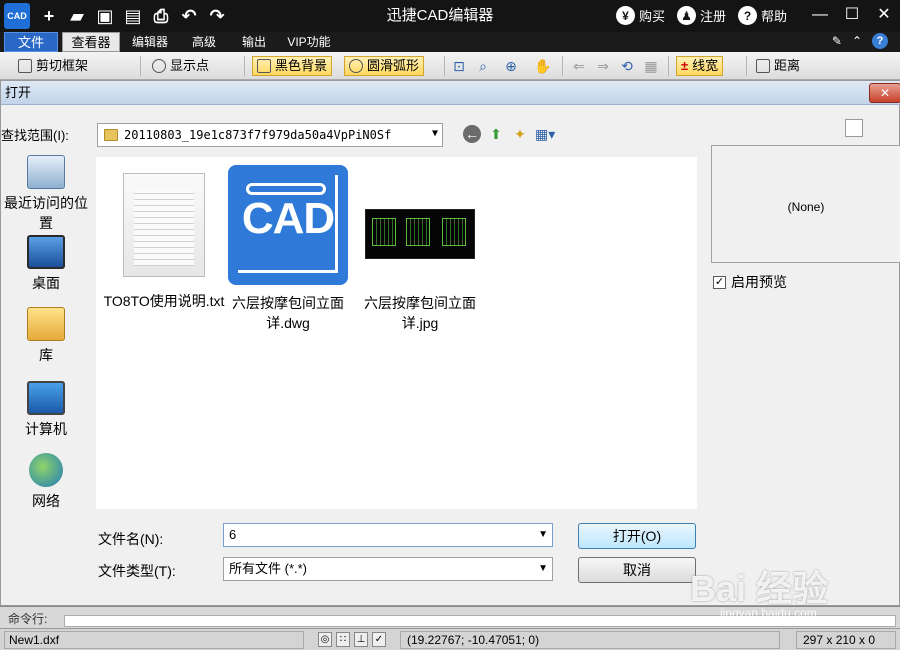  I want to click on app-logo: CAD, so click(17, 16).